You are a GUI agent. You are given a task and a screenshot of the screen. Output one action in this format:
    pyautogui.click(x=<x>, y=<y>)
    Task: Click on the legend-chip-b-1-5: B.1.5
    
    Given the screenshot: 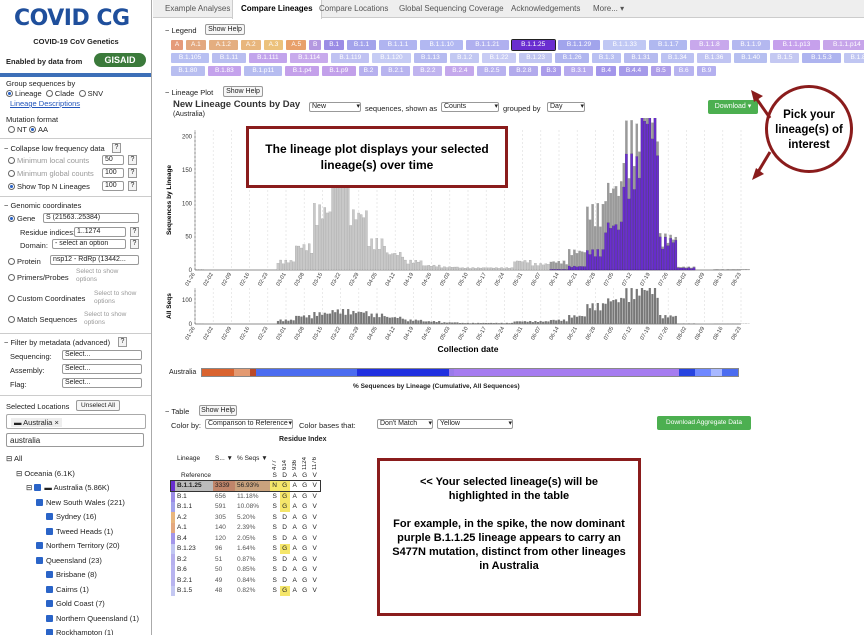 What is the action you would take?
    pyautogui.click(x=785, y=58)
    